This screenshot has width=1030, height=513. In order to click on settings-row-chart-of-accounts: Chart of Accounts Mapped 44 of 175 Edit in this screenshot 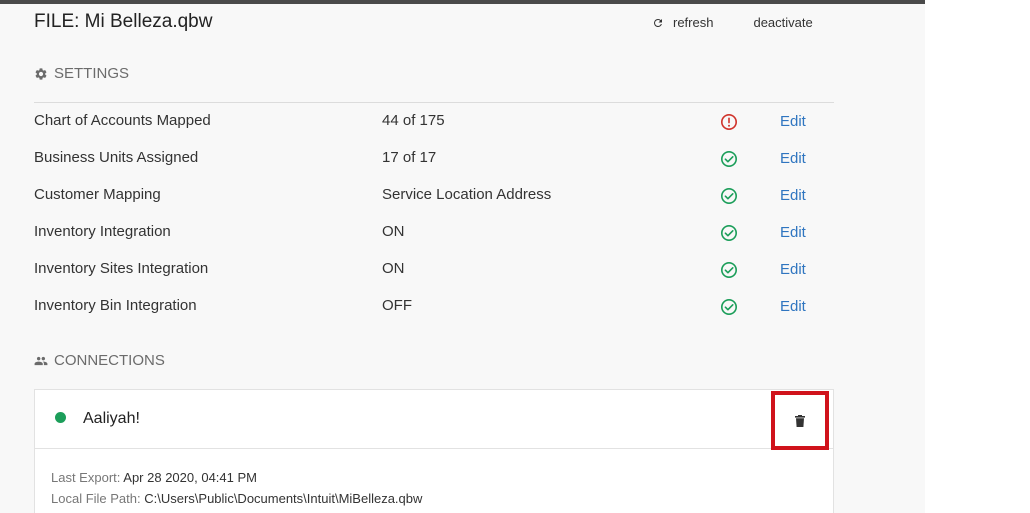, I will do `click(434, 121)`.